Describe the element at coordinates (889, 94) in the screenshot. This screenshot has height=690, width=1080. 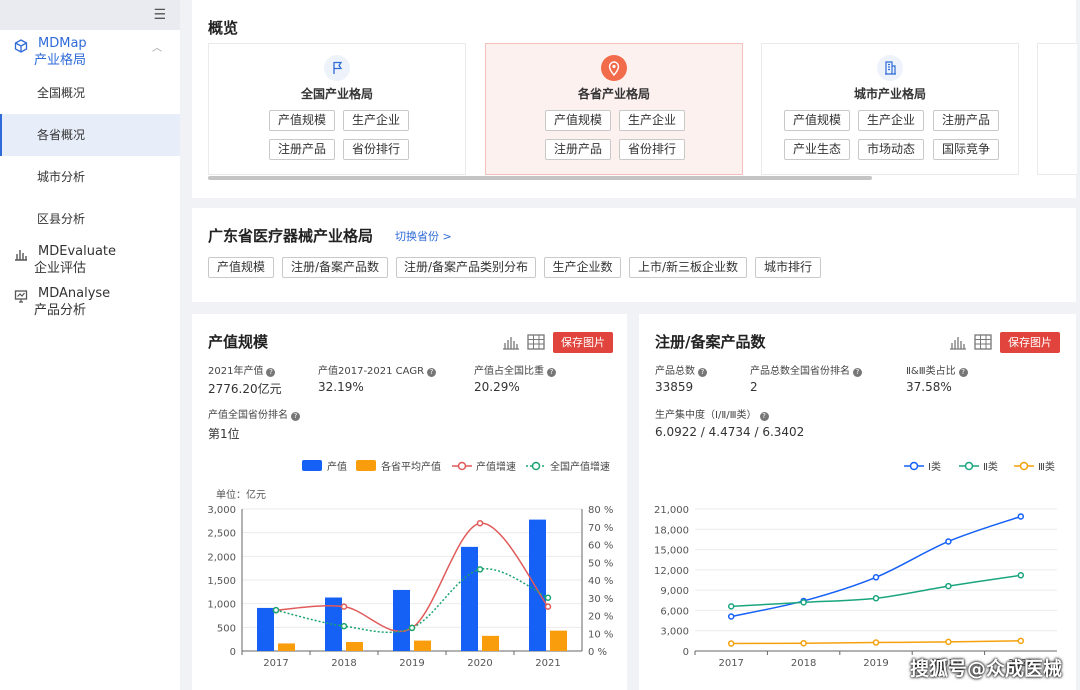
I see `overview-card-name: 城市产业格局` at that location.